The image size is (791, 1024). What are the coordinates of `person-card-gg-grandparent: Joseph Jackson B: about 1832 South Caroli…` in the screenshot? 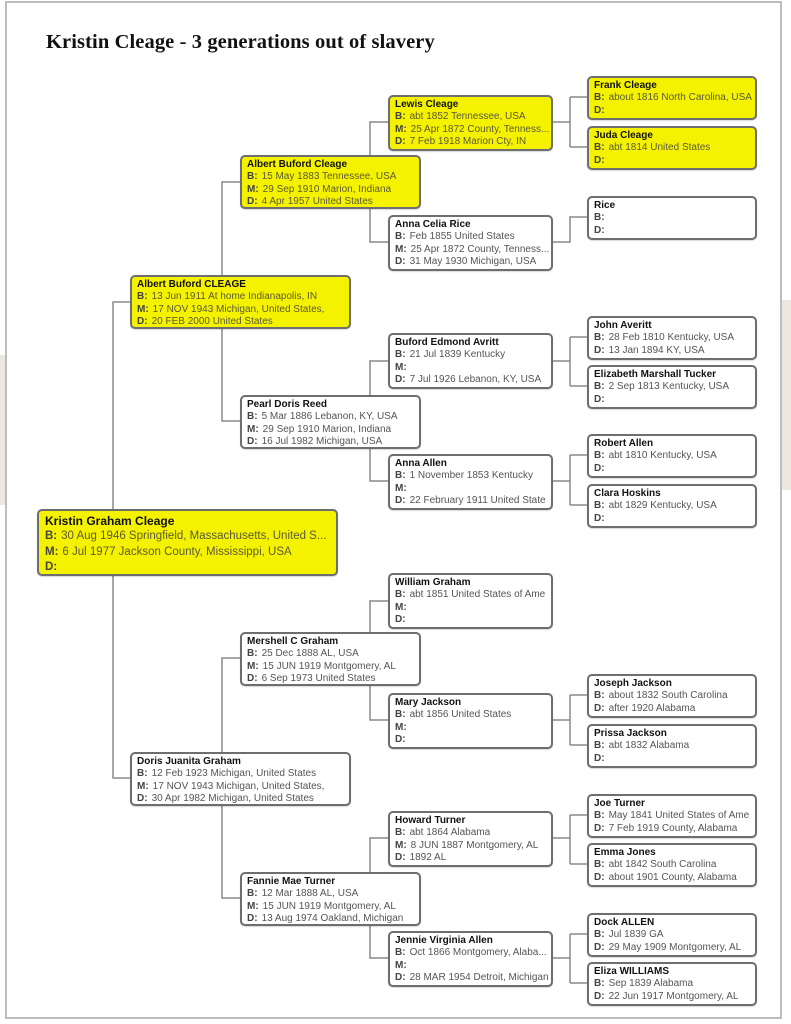 It's located at (672, 696).